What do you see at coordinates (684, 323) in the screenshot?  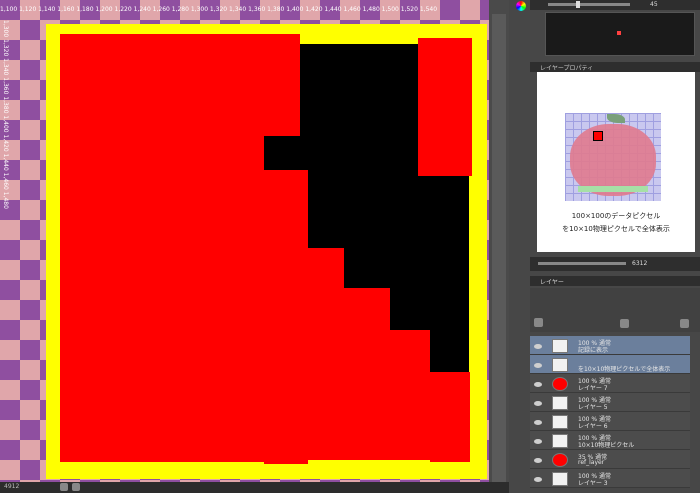 I see `delete-layer-icon` at bounding box center [684, 323].